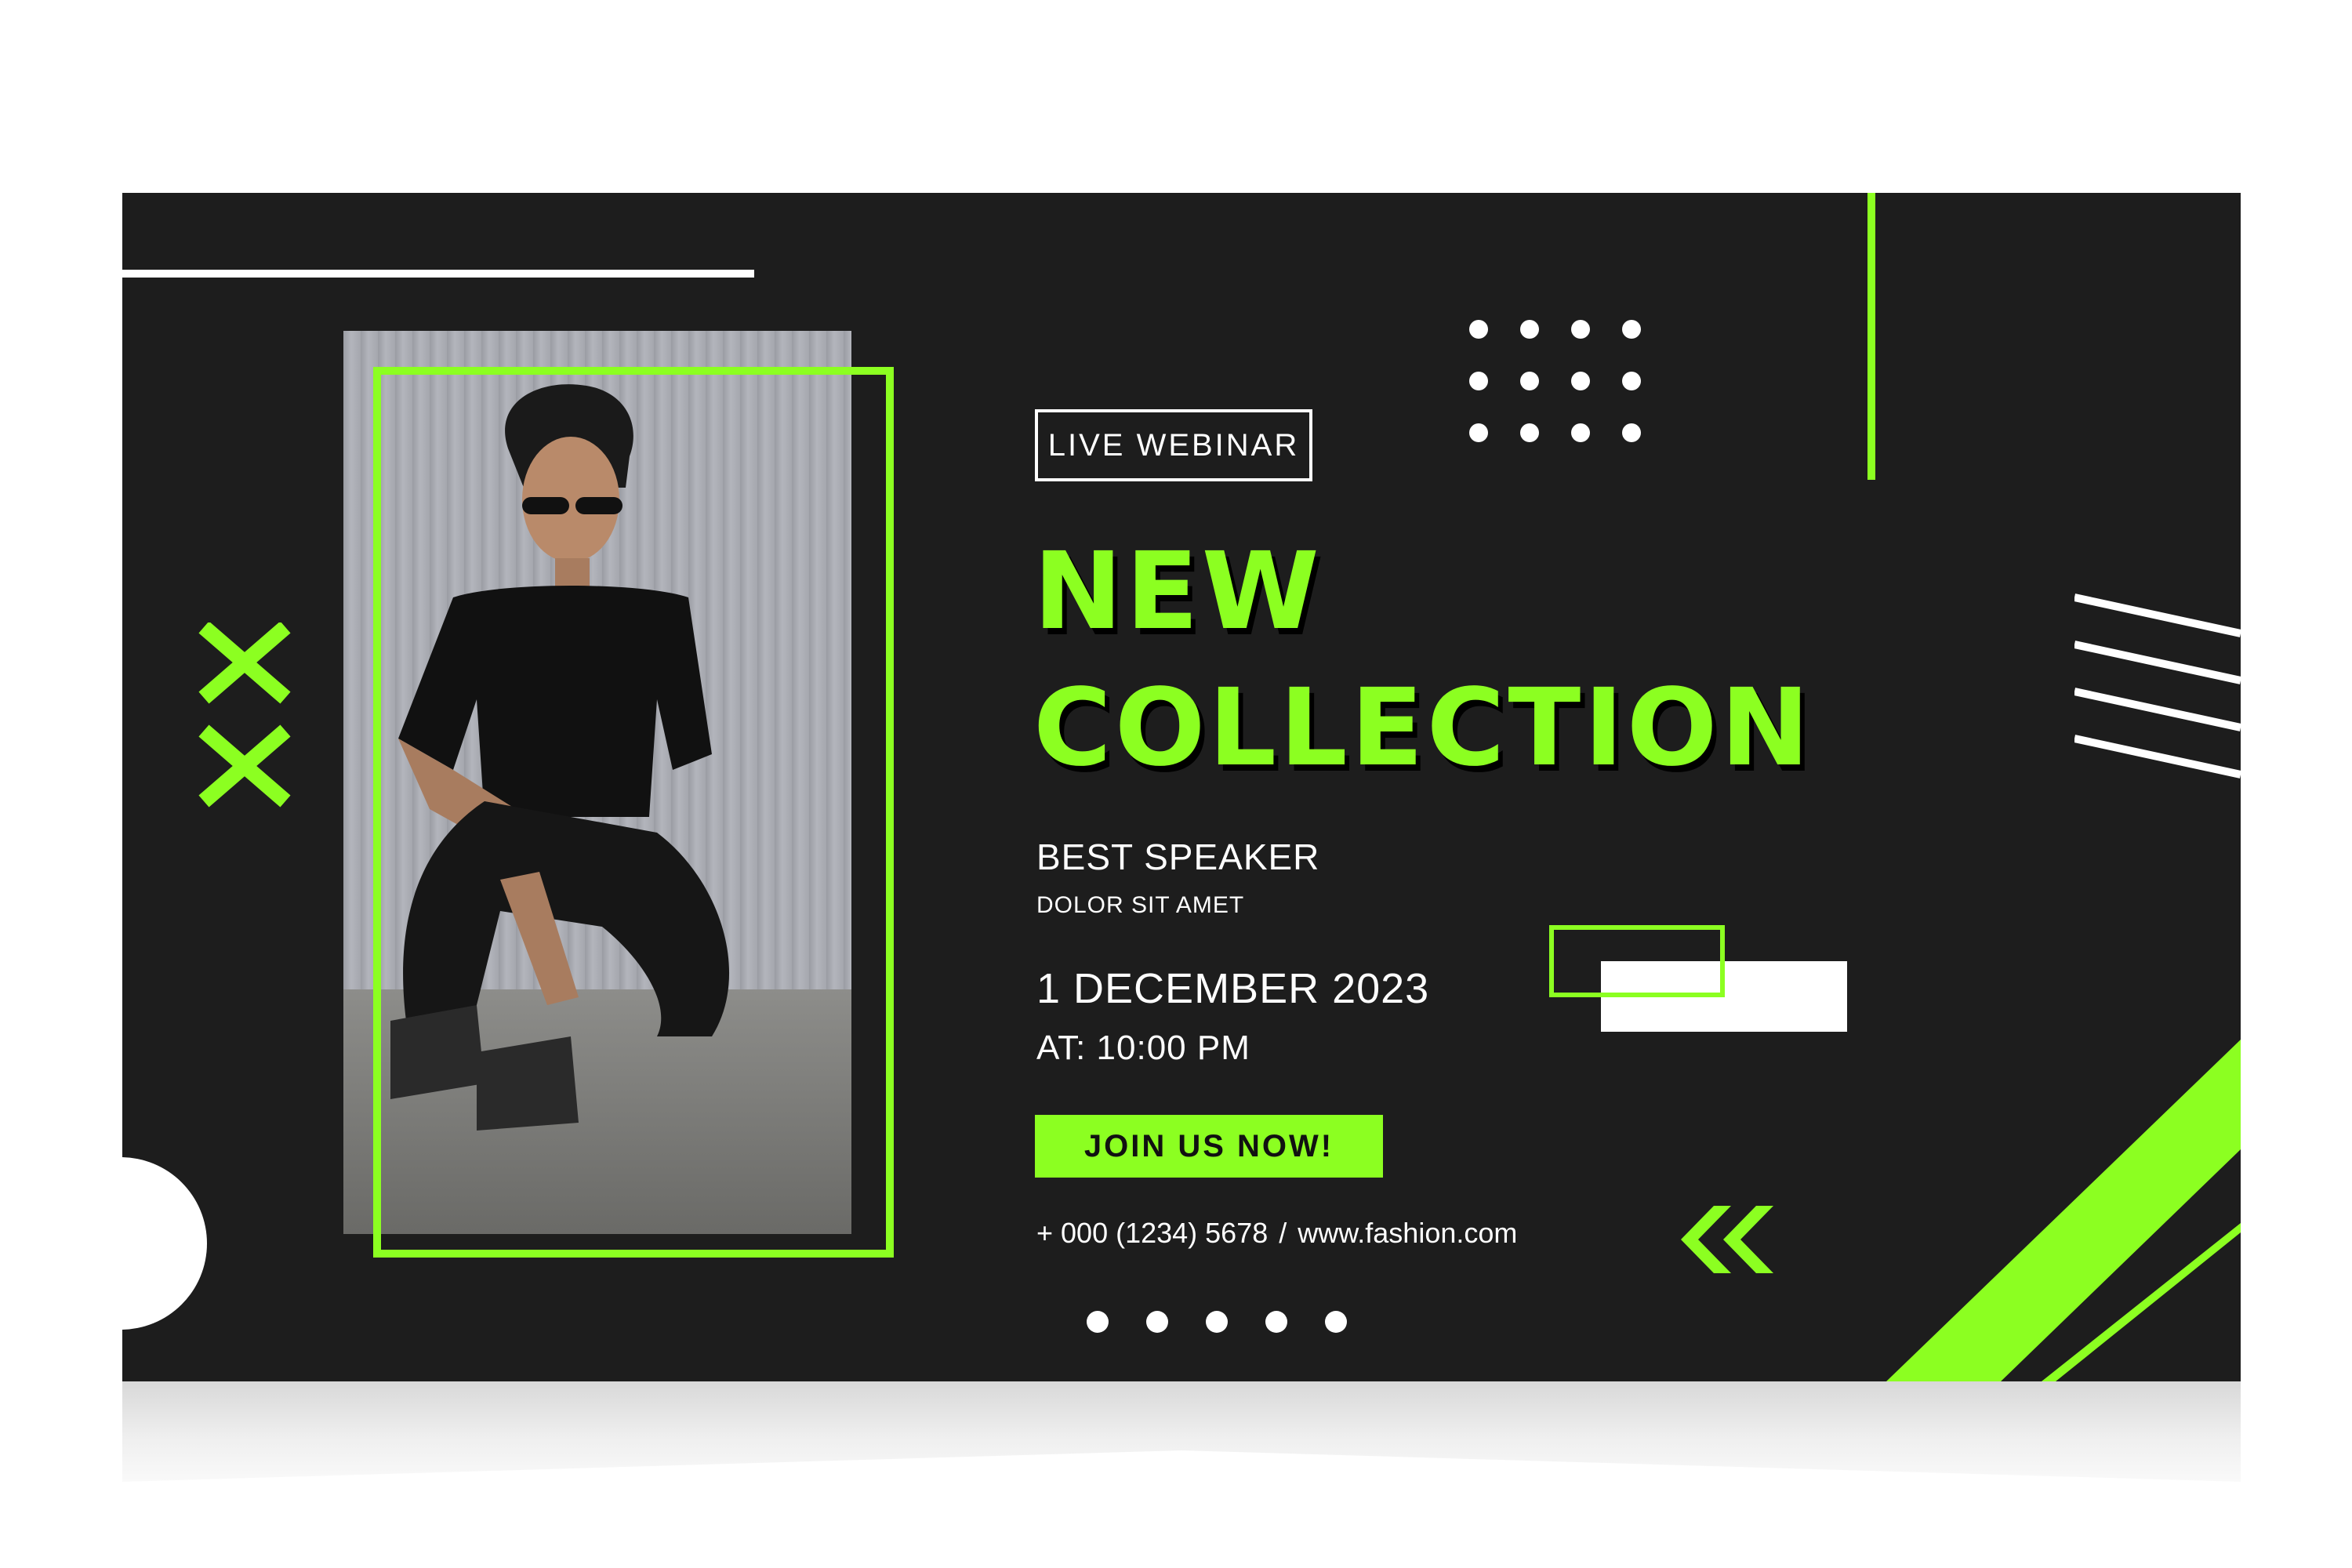 The width and height of the screenshot is (2352, 1568). Describe the element at coordinates (2063, 1210) in the screenshot. I see `decor-green-diagonal` at that location.